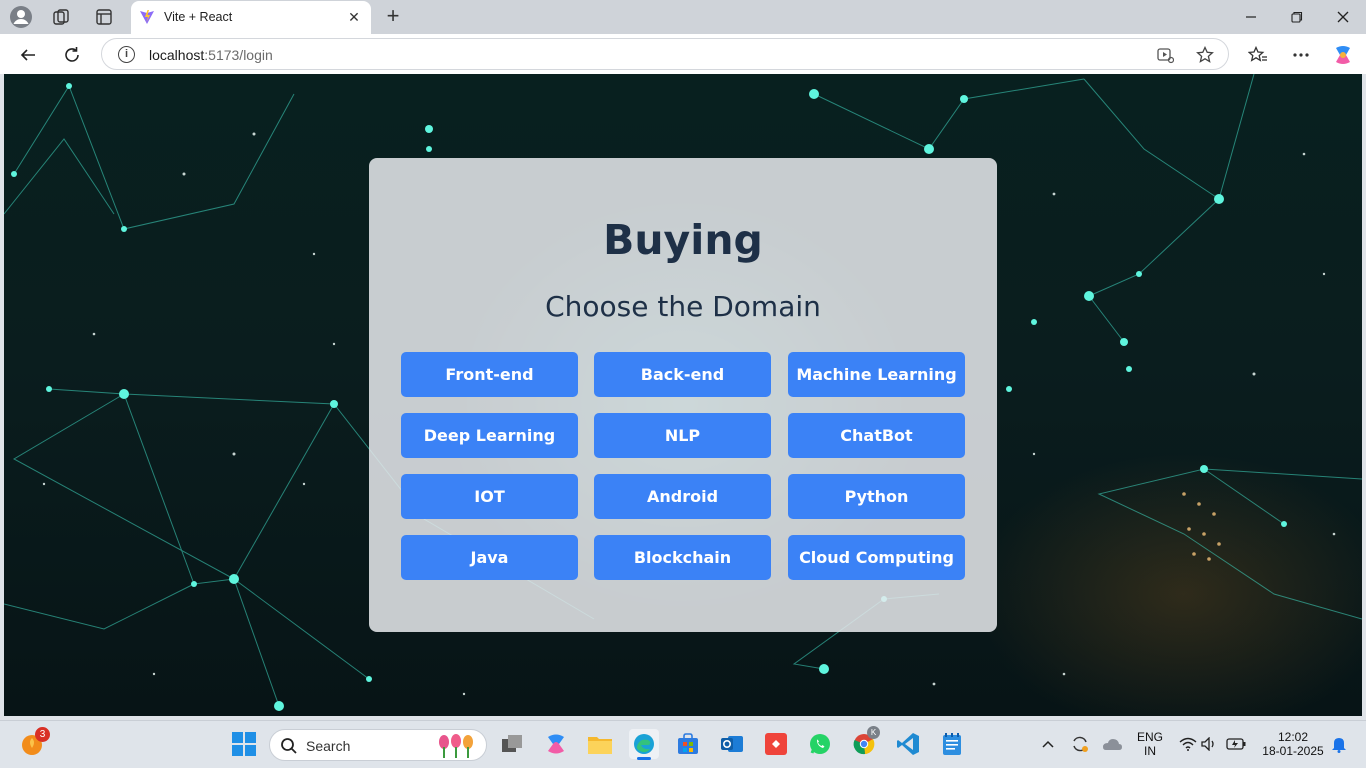  What do you see at coordinates (251, 17) in the screenshot?
I see `active-tab: Vite + React ✕` at bounding box center [251, 17].